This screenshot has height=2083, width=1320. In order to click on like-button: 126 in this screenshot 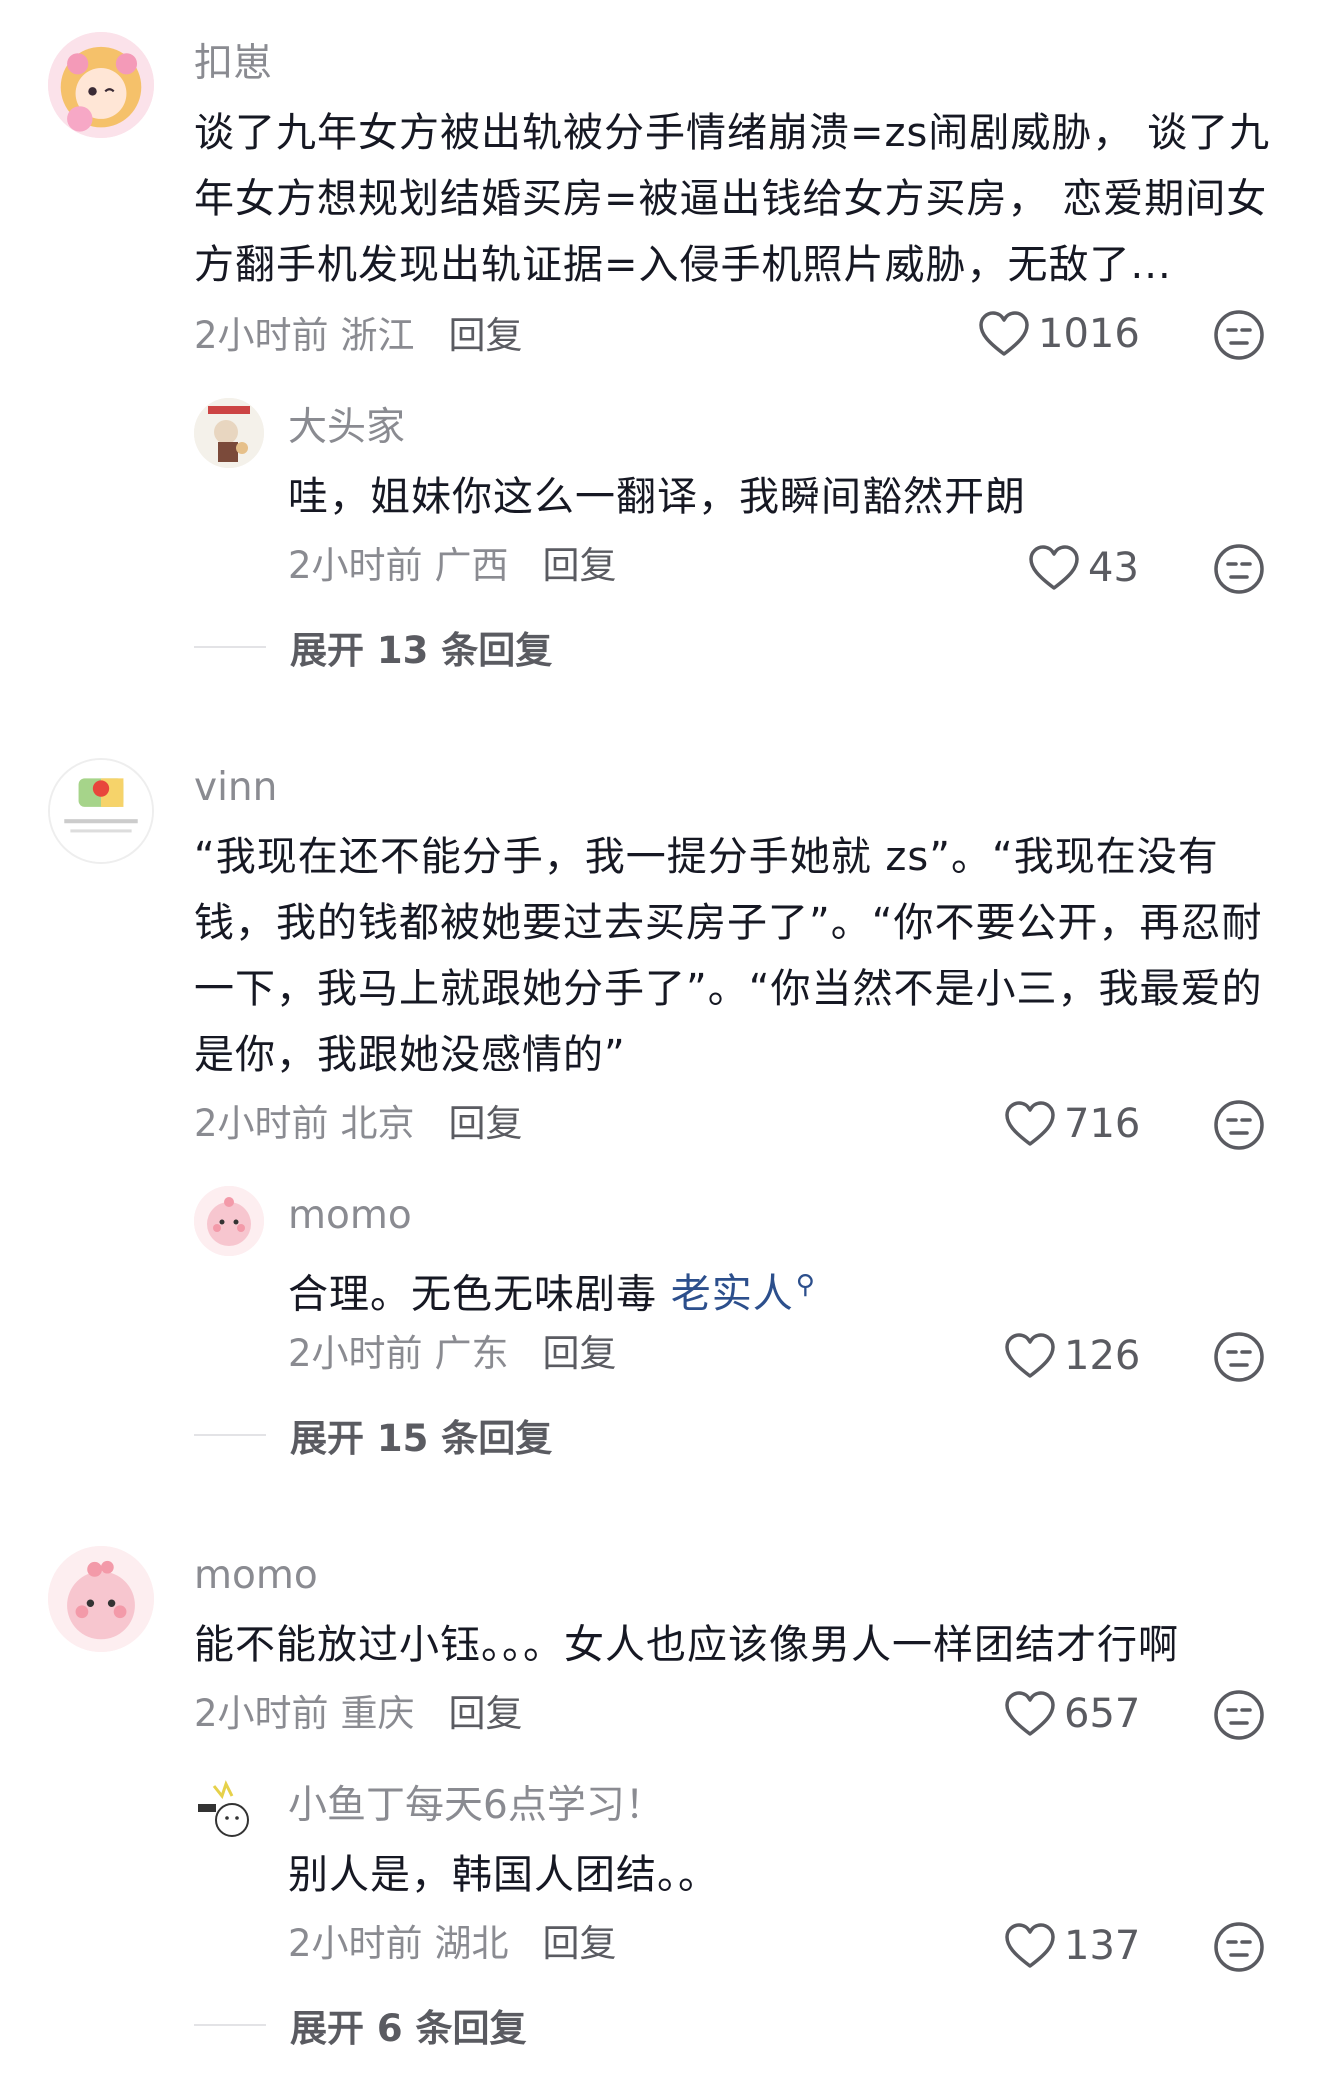, I will do `click(1072, 1356)`.